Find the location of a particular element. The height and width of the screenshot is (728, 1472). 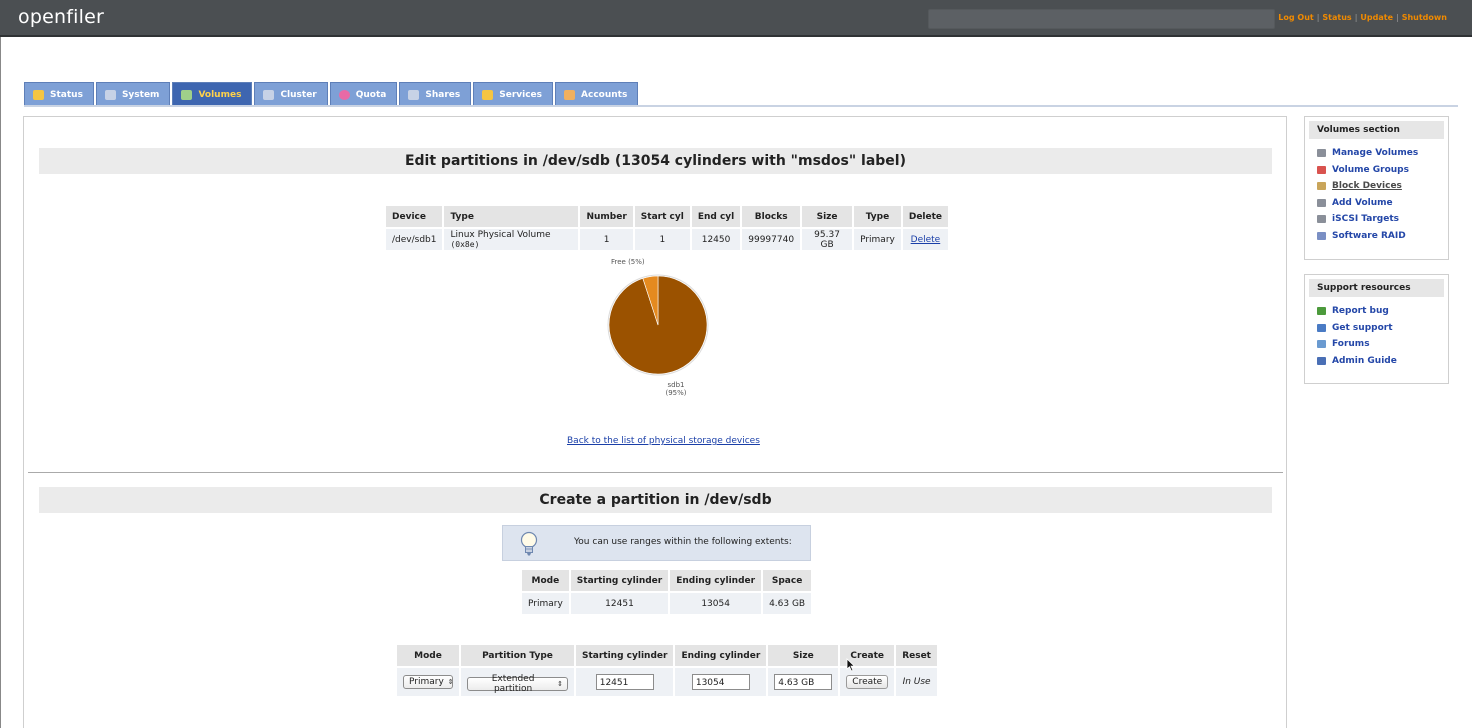

search-input is located at coordinates (1101, 19).